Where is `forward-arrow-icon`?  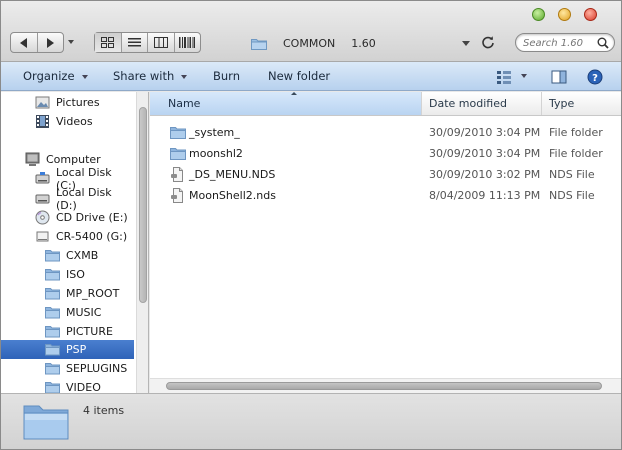
forward-arrow-icon is located at coordinates (50, 42).